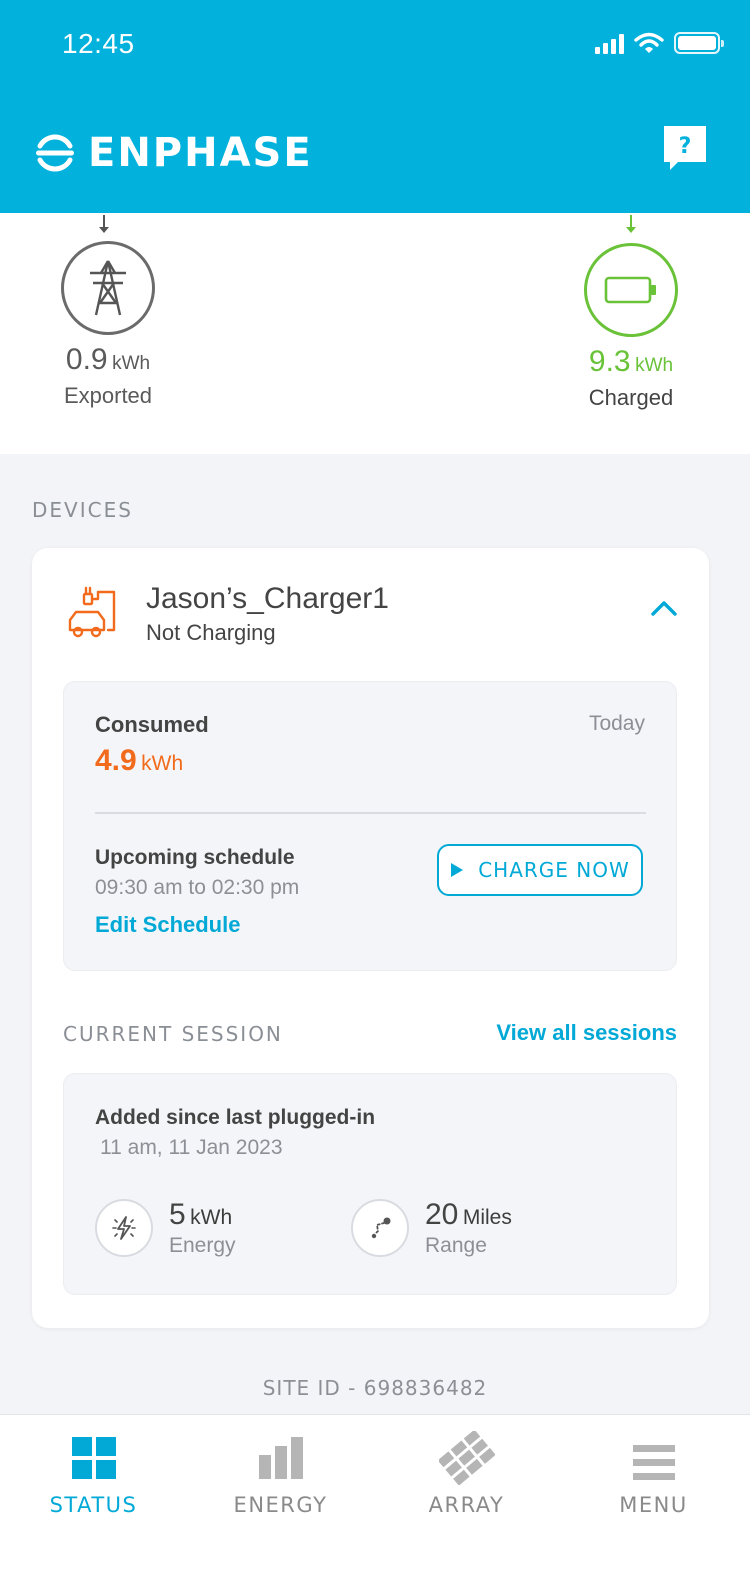 The width and height of the screenshot is (750, 1590). Describe the element at coordinates (195, 857) in the screenshot. I see `schedule-label: Upcoming schedule` at that location.